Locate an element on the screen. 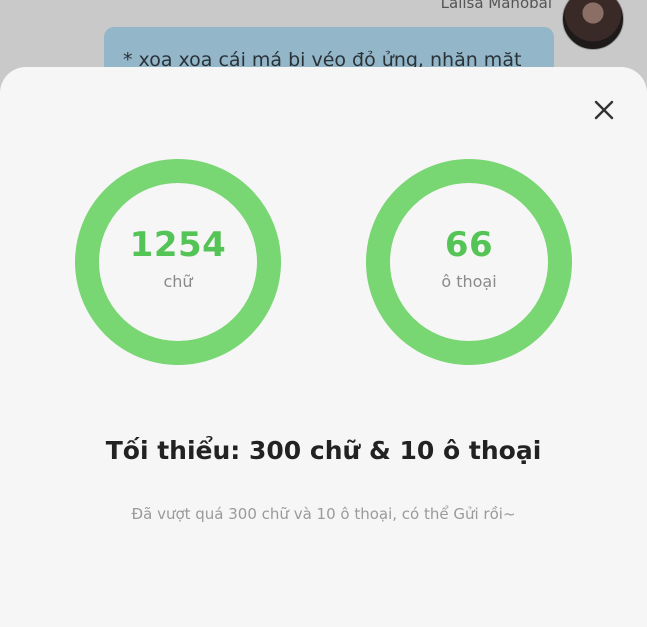  word-count-value: 1254 is located at coordinates (178, 245).